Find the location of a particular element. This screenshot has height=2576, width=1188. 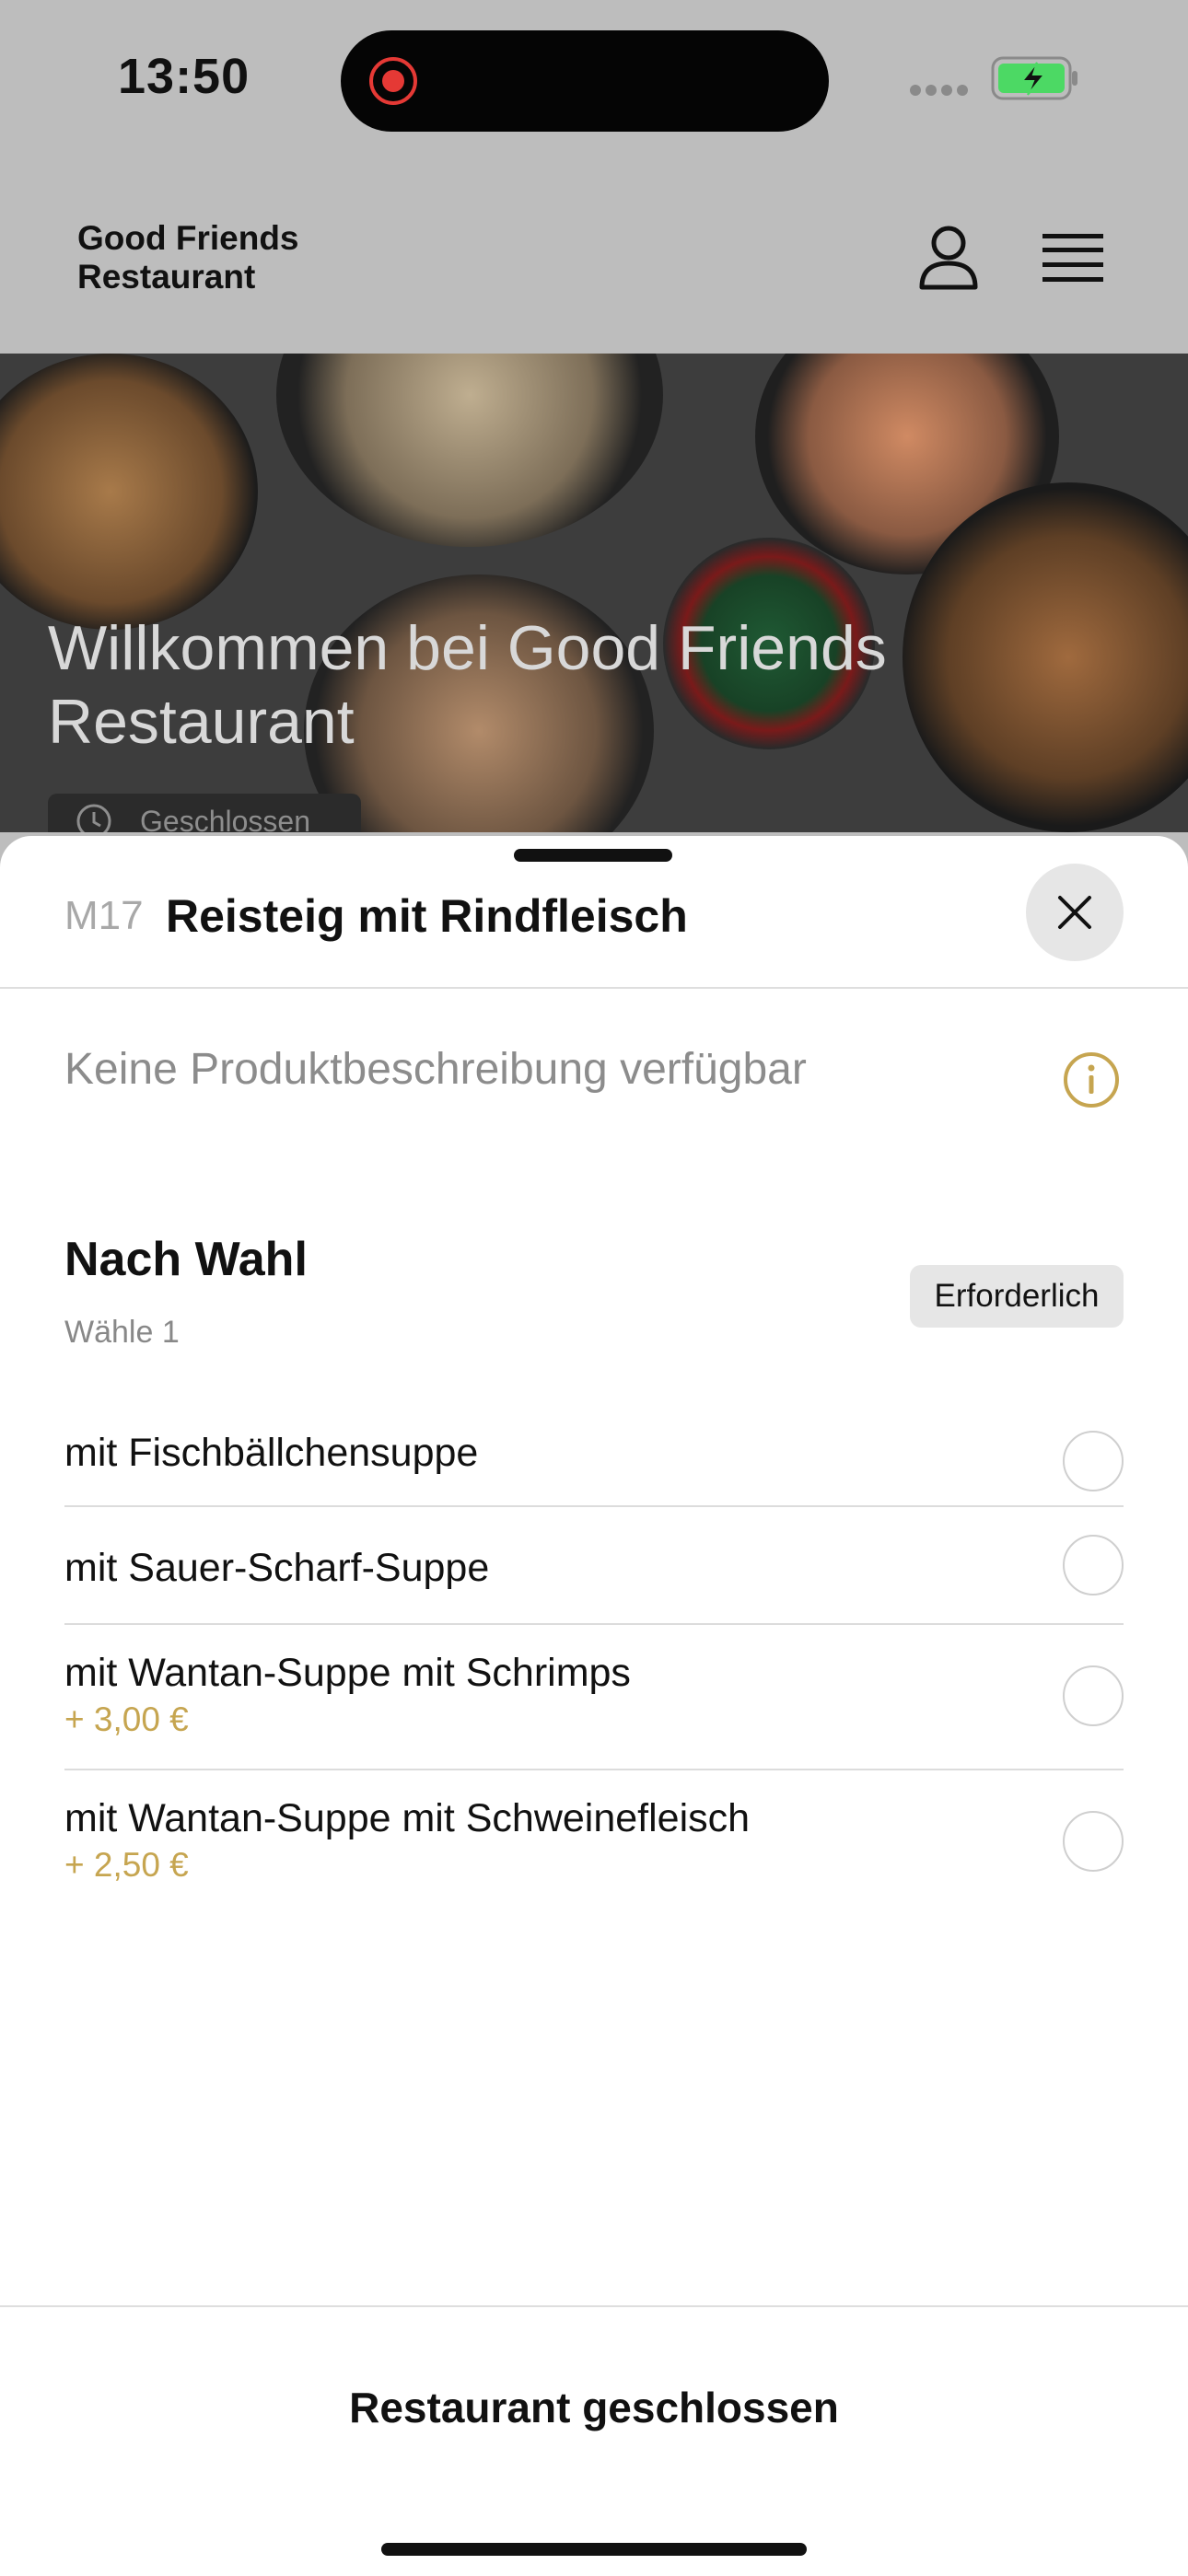

option-row: mit Wantan-Suppe mit Schrimps + 3,00 € is located at coordinates (594, 1697).